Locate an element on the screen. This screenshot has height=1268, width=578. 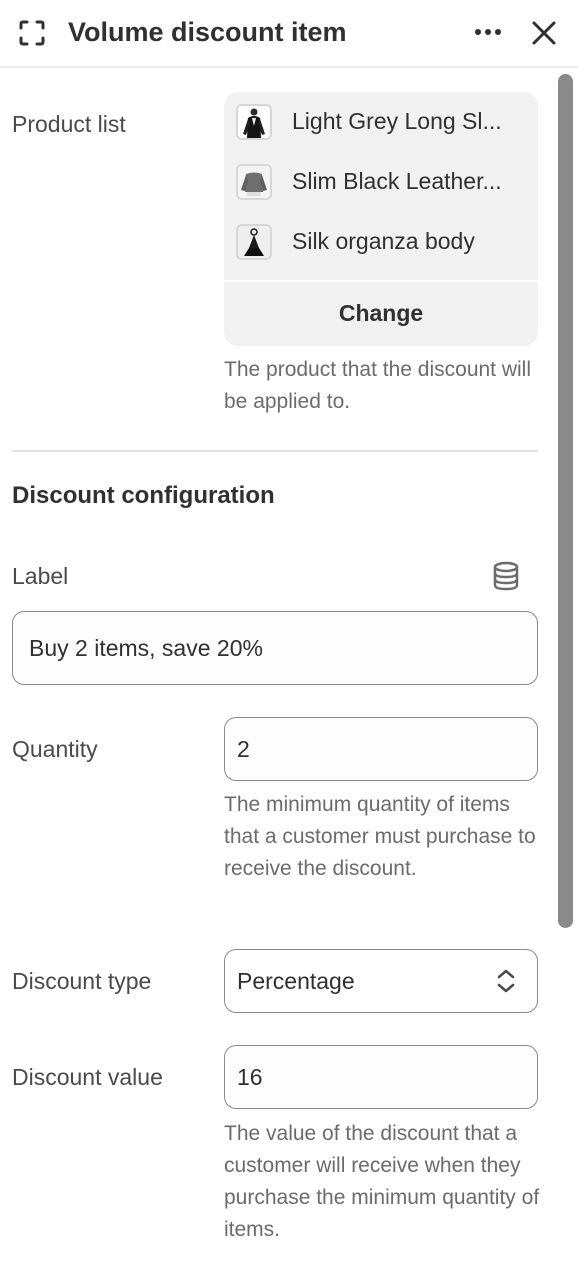
database-icon is located at coordinates (506, 576).